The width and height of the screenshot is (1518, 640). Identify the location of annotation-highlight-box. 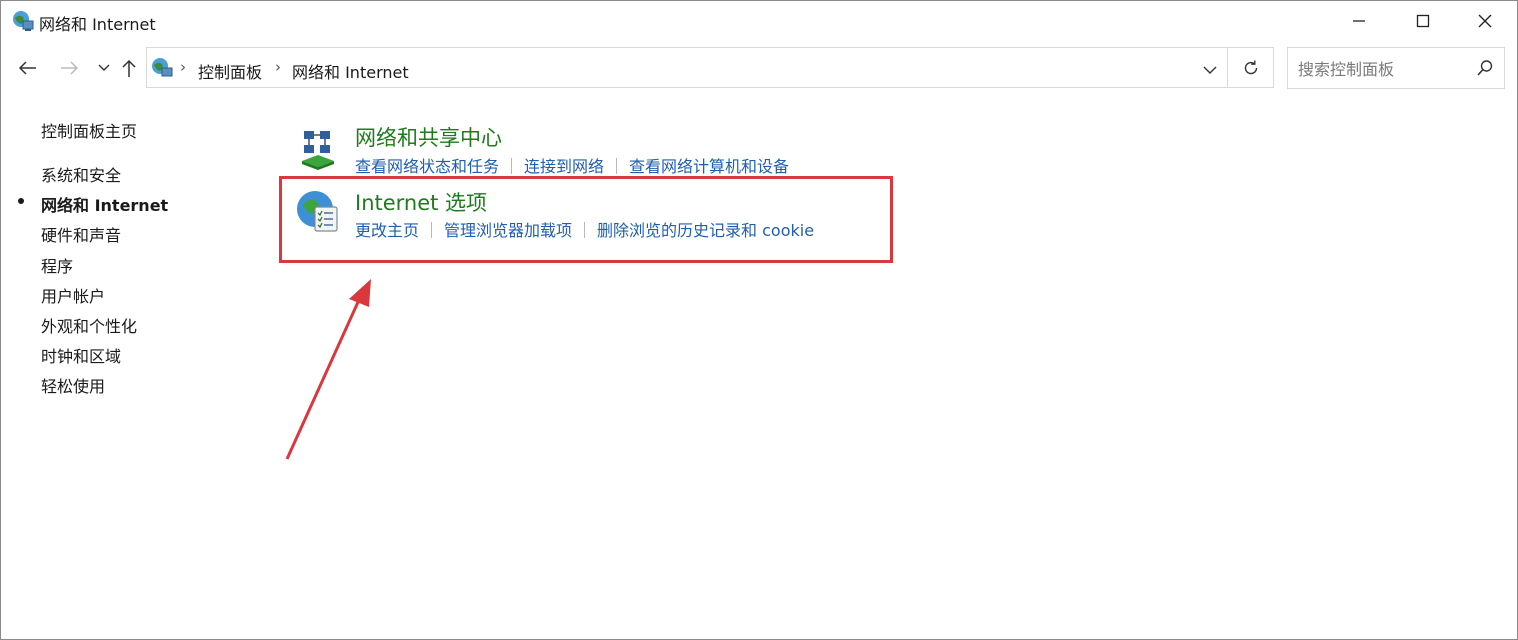
(586, 219).